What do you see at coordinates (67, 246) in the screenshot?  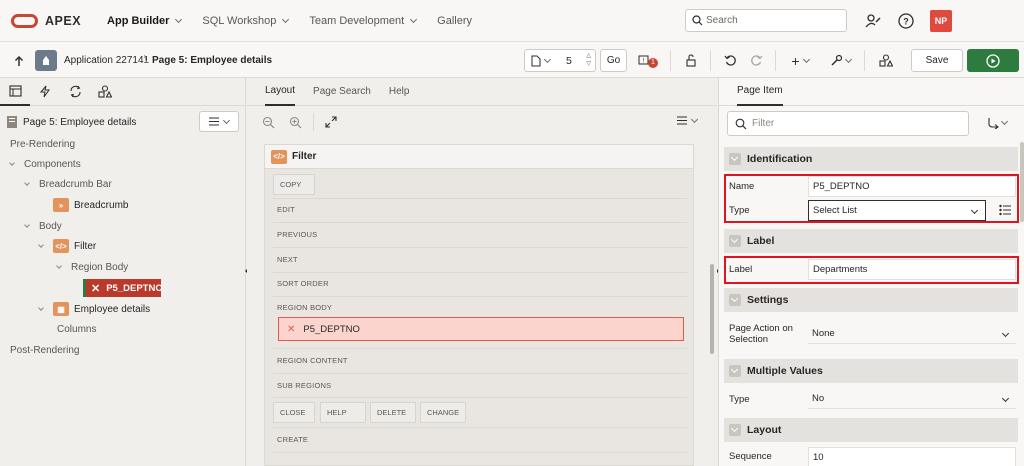 I see `tree-node-filter: </> Filter` at bounding box center [67, 246].